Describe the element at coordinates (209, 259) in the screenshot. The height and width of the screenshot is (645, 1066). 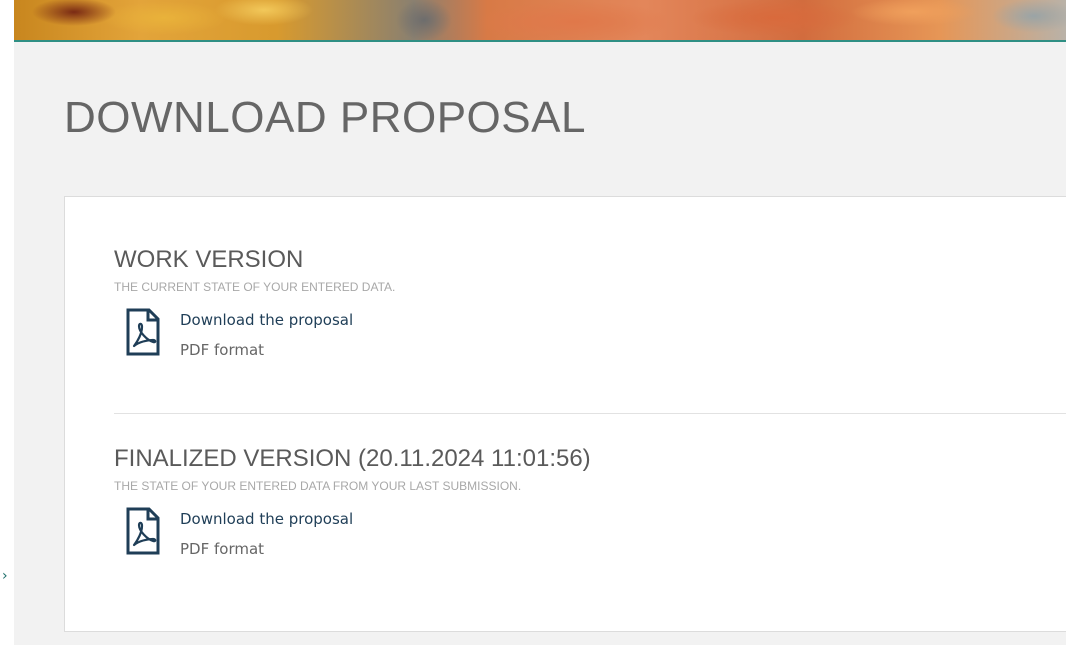
I see `section-title: WORK VERSION` at that location.